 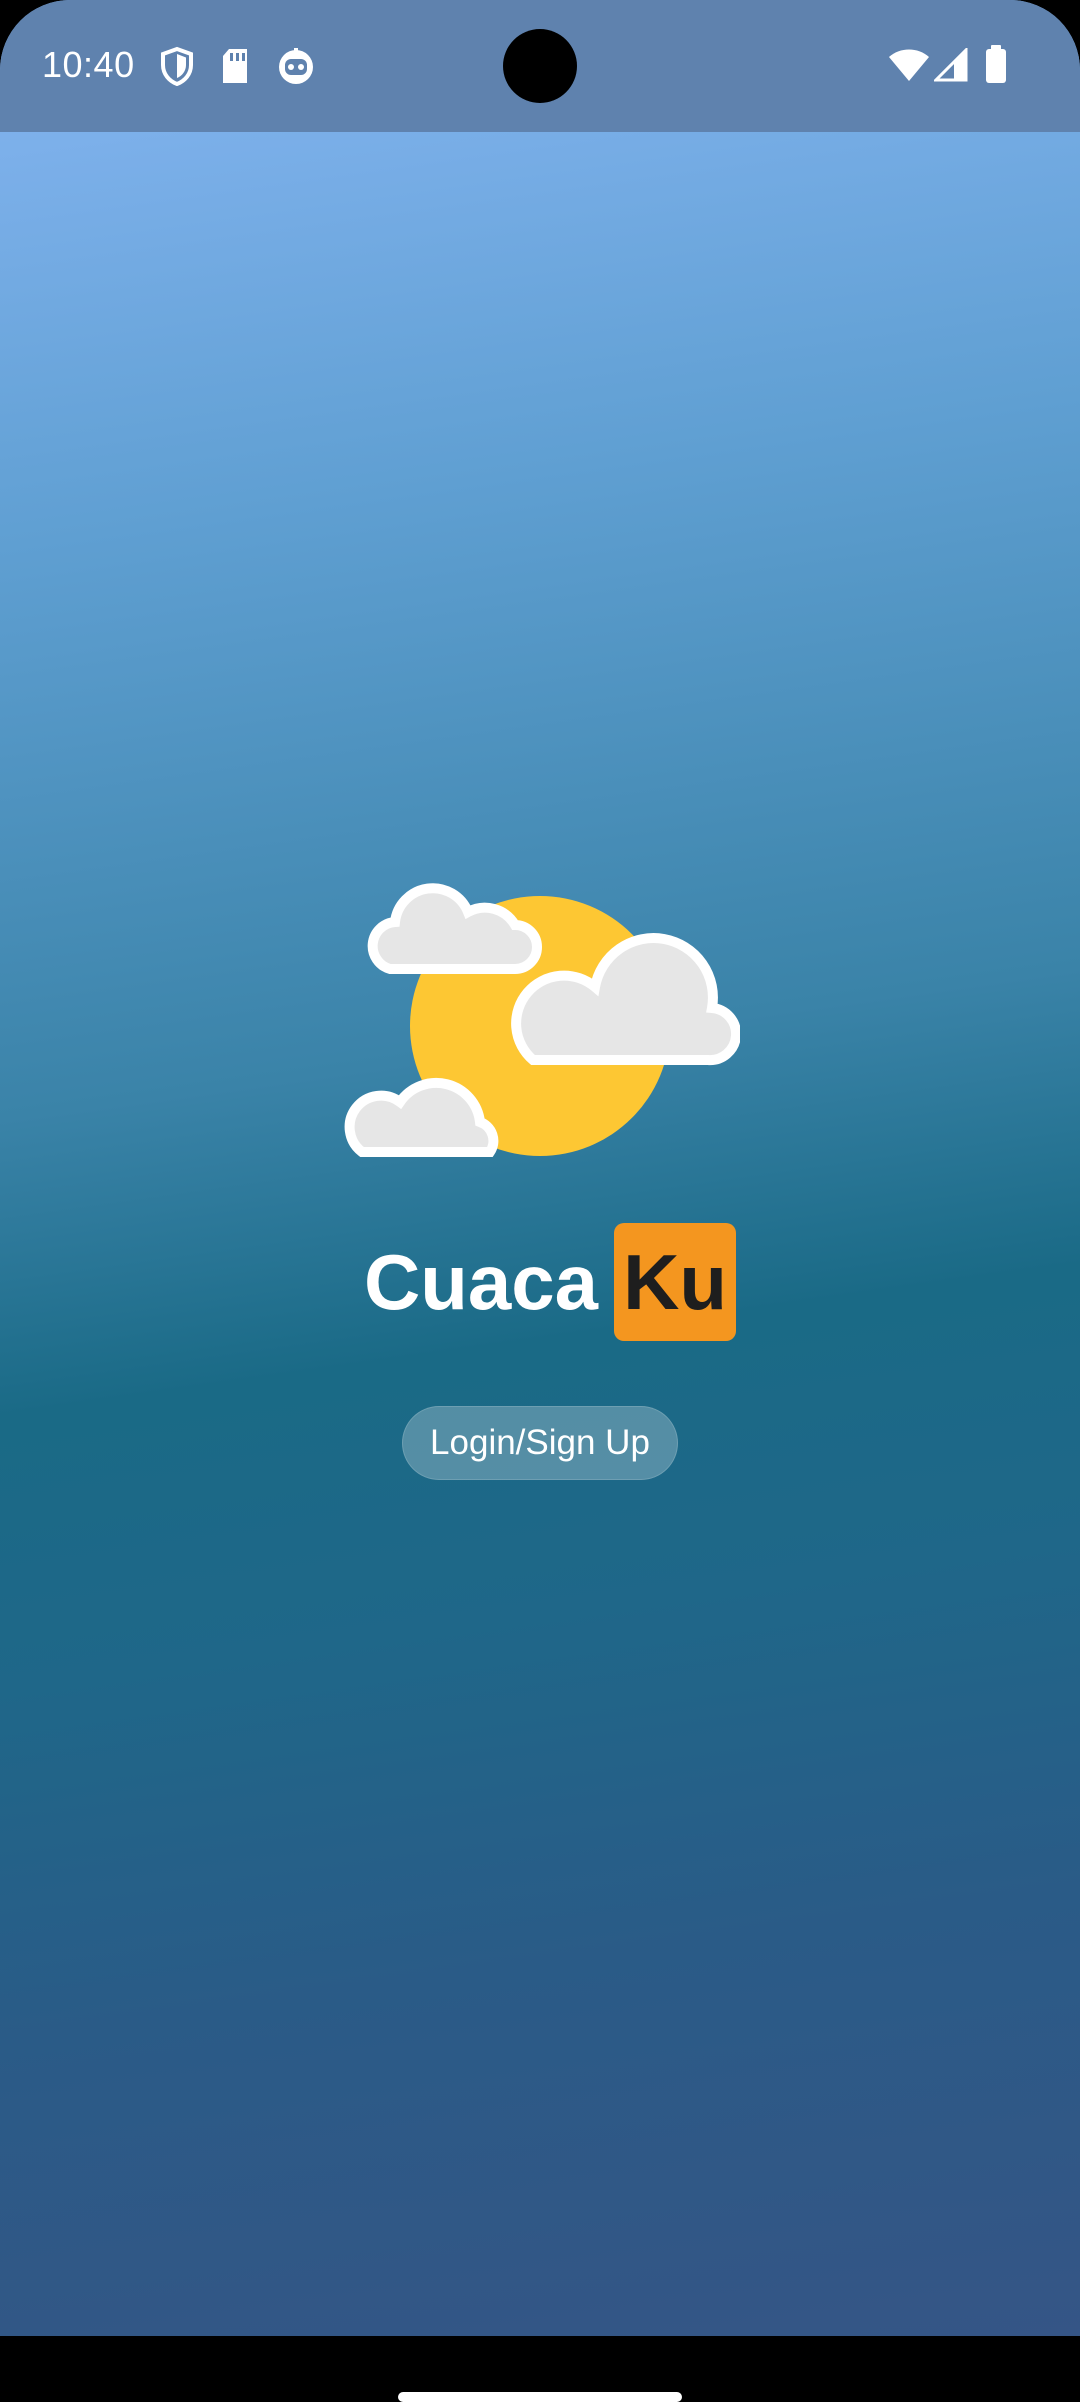 I want to click on login-signup-button: Login/Sign Up, so click(x=540, y=1443).